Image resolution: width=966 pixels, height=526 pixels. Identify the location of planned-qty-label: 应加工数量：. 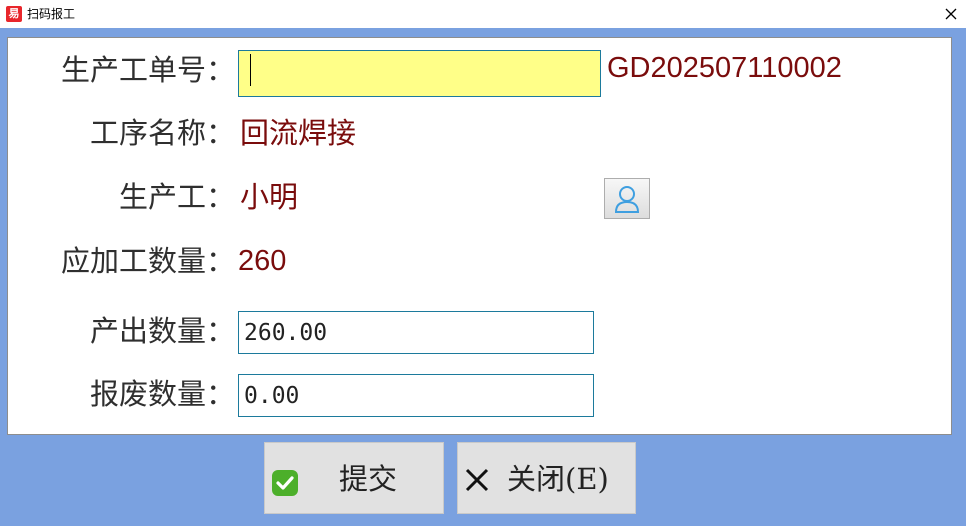
(147, 261).